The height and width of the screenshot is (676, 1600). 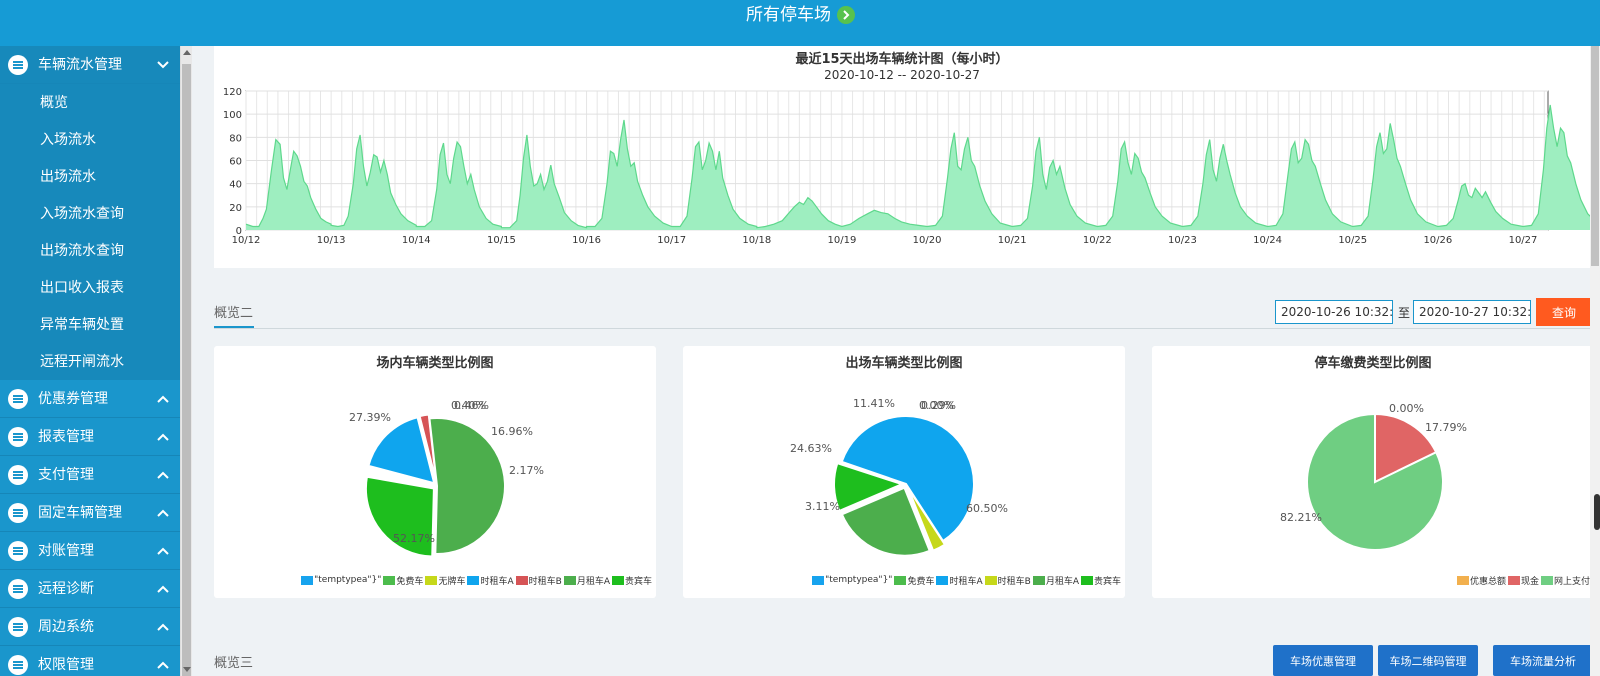 I want to click on sidebar-group-vehicle-flow: 车辆流水管理, so click(x=90, y=65).